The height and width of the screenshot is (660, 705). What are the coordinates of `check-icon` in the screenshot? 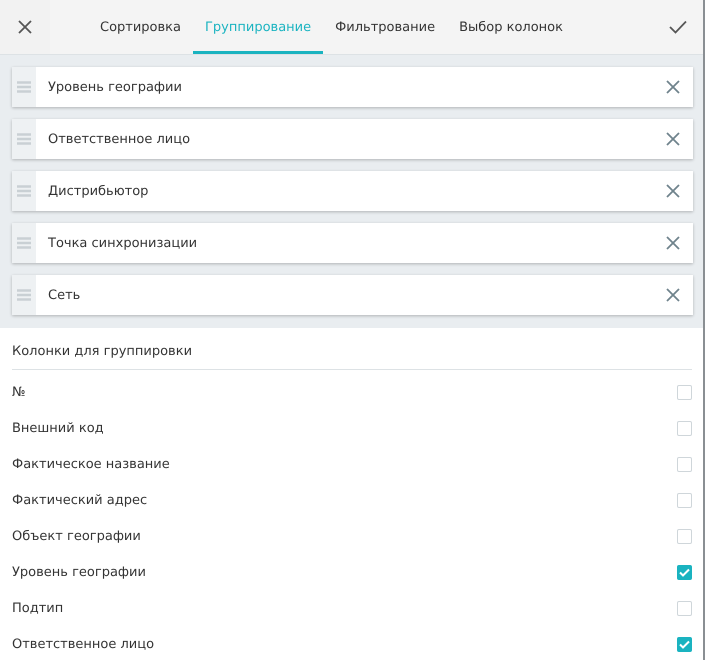 It's located at (677, 27).